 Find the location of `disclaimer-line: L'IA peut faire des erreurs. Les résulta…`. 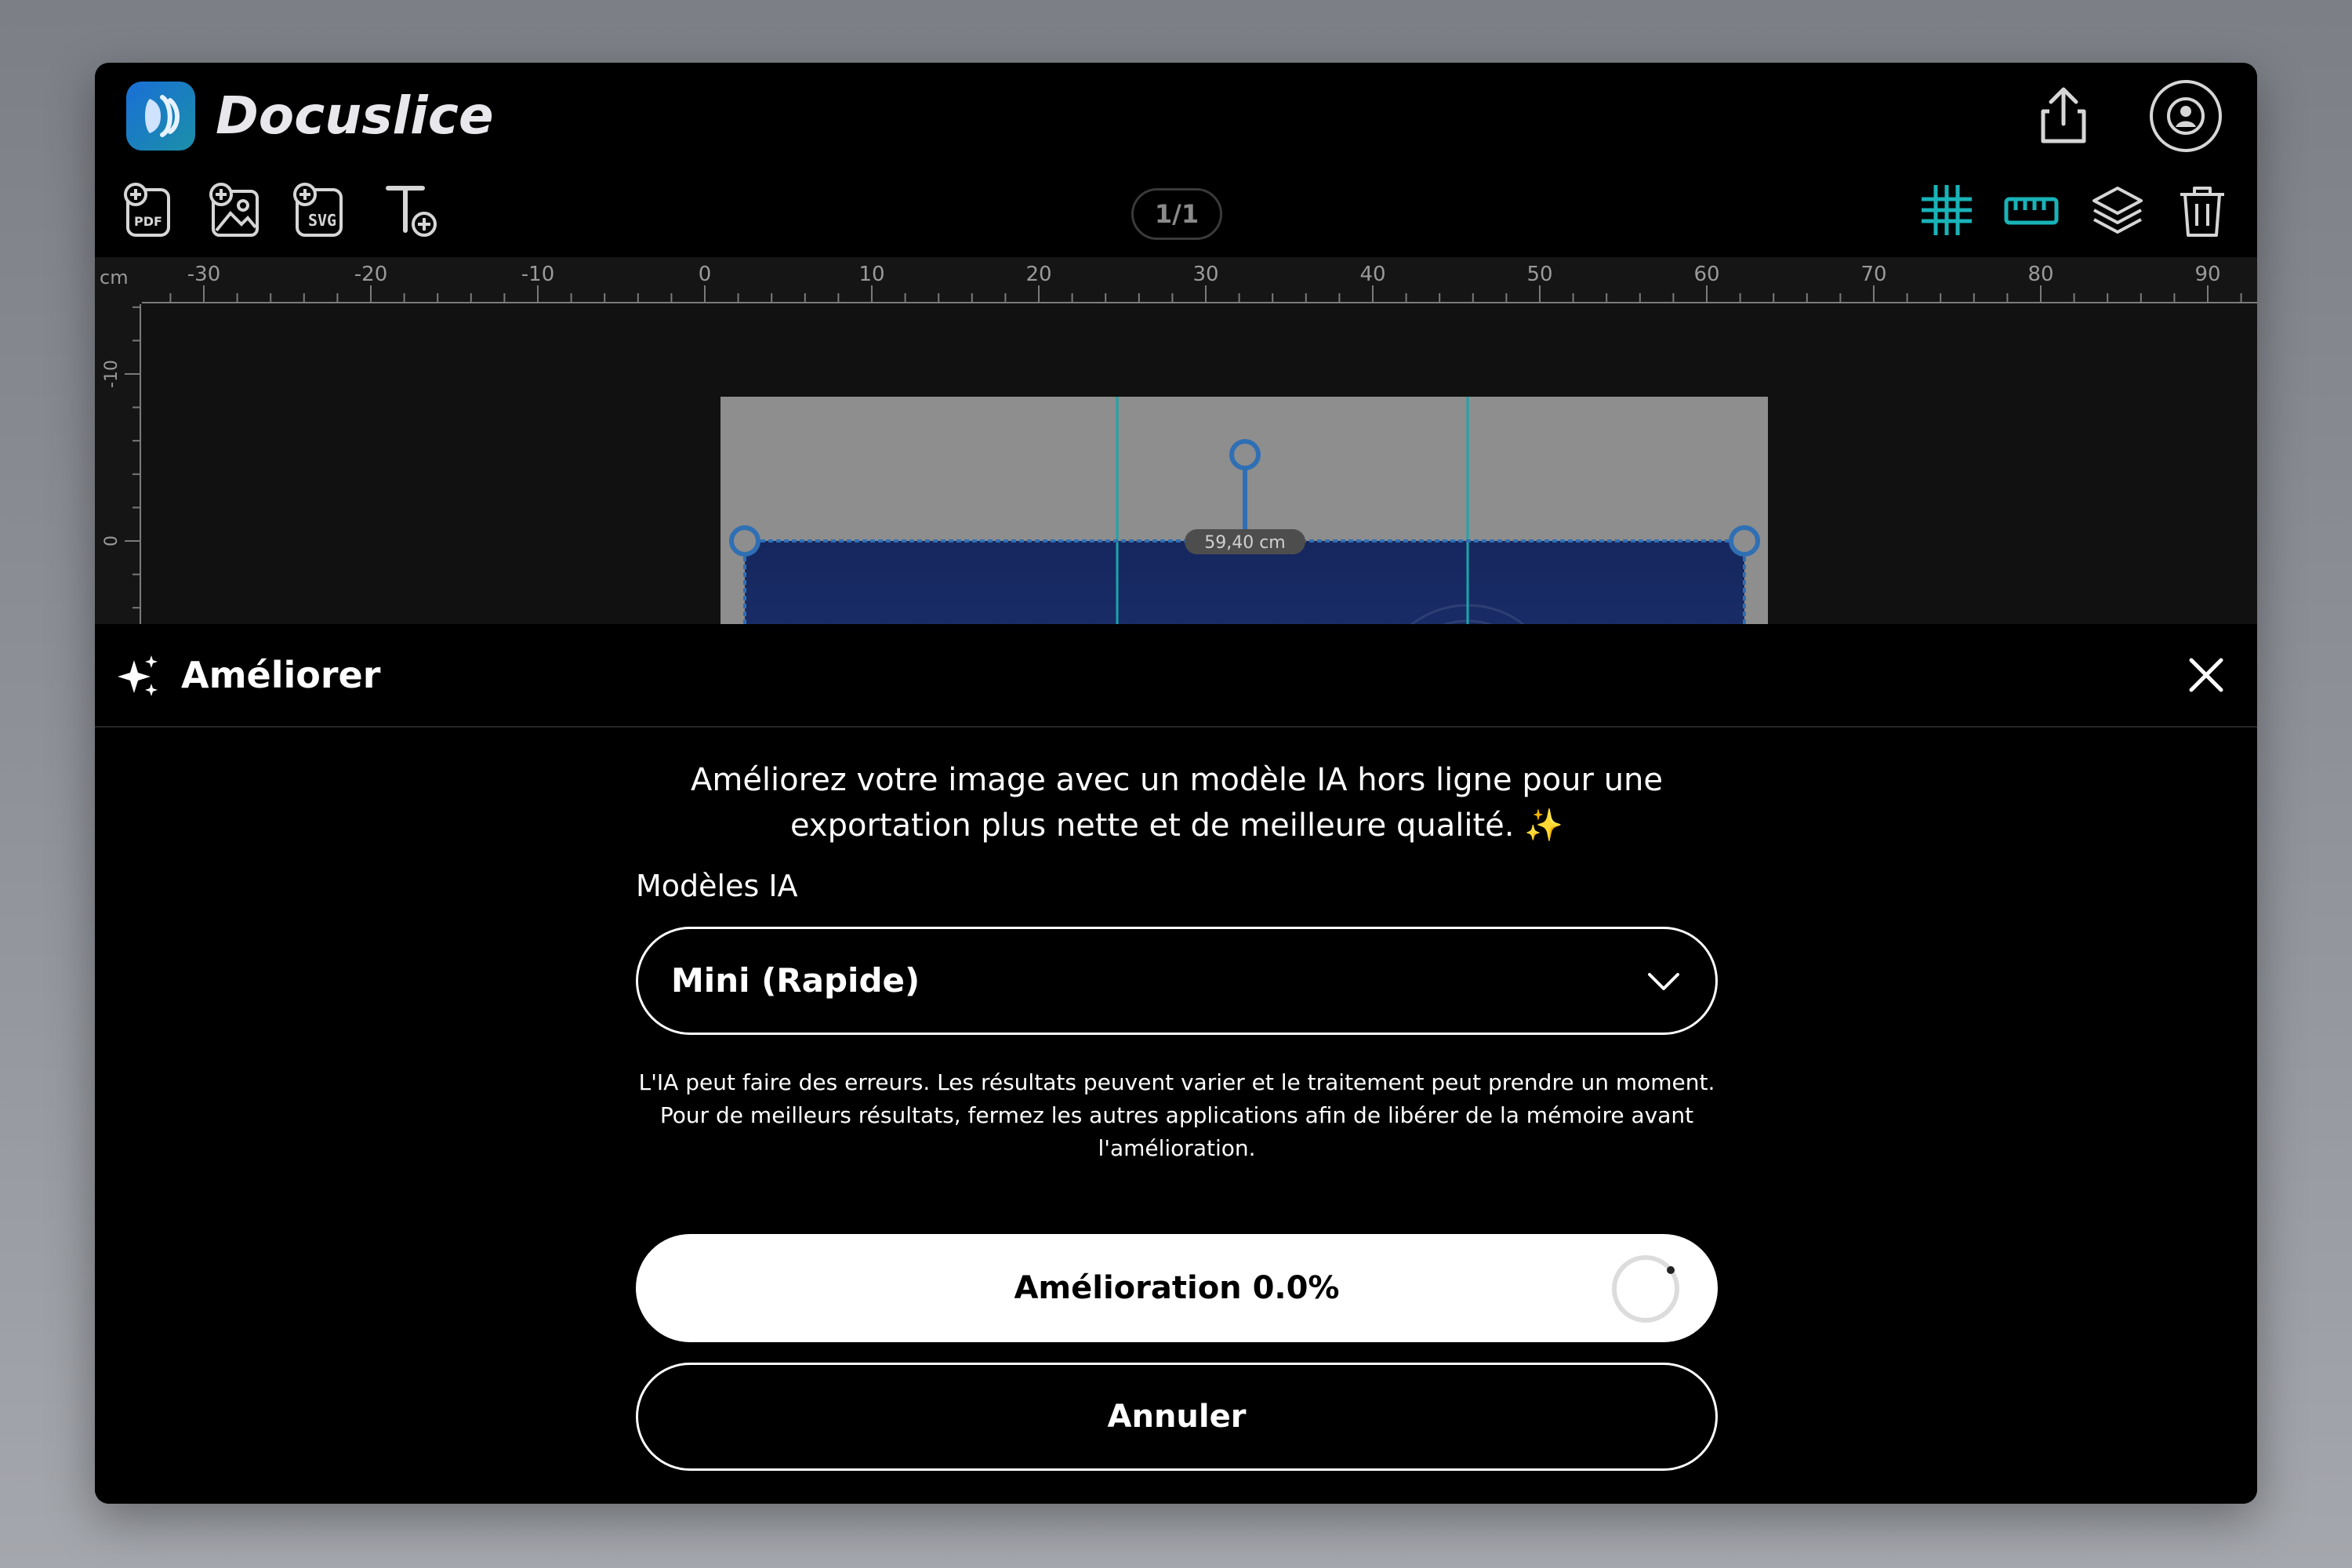

disclaimer-line: L'IA peut faire des erreurs. Les résulta… is located at coordinates (1176, 1082).